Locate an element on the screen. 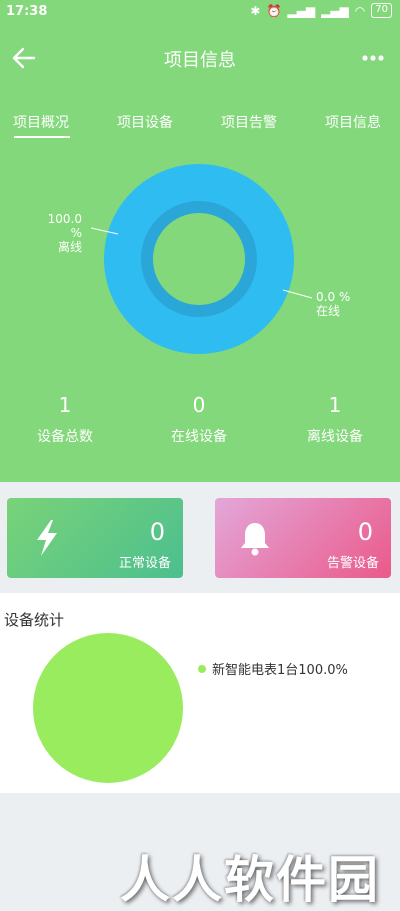  status-bar: 17:38 ✱ ⏰ ▂▄▆ ▂▄▆ ◠ 70 is located at coordinates (200, 13).